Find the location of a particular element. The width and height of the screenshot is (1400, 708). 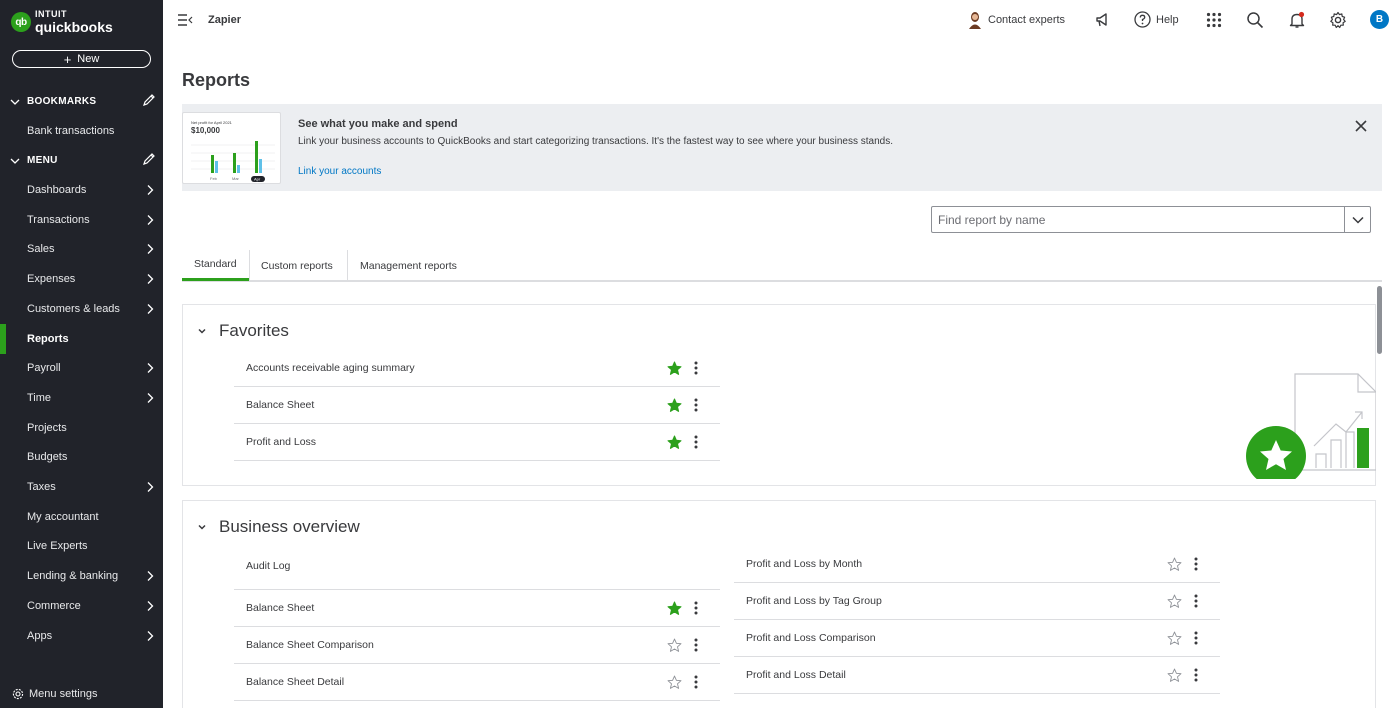

chevron-down-icon is located at coordinates (202, 331).